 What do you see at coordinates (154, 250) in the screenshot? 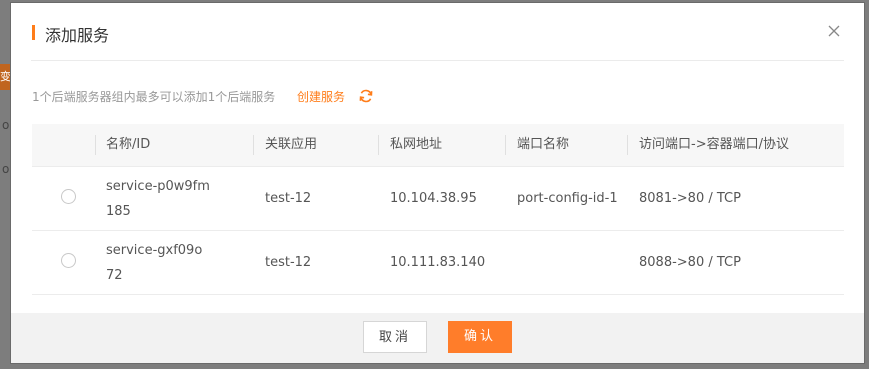
I see `service-name: service-gxf09o` at bounding box center [154, 250].